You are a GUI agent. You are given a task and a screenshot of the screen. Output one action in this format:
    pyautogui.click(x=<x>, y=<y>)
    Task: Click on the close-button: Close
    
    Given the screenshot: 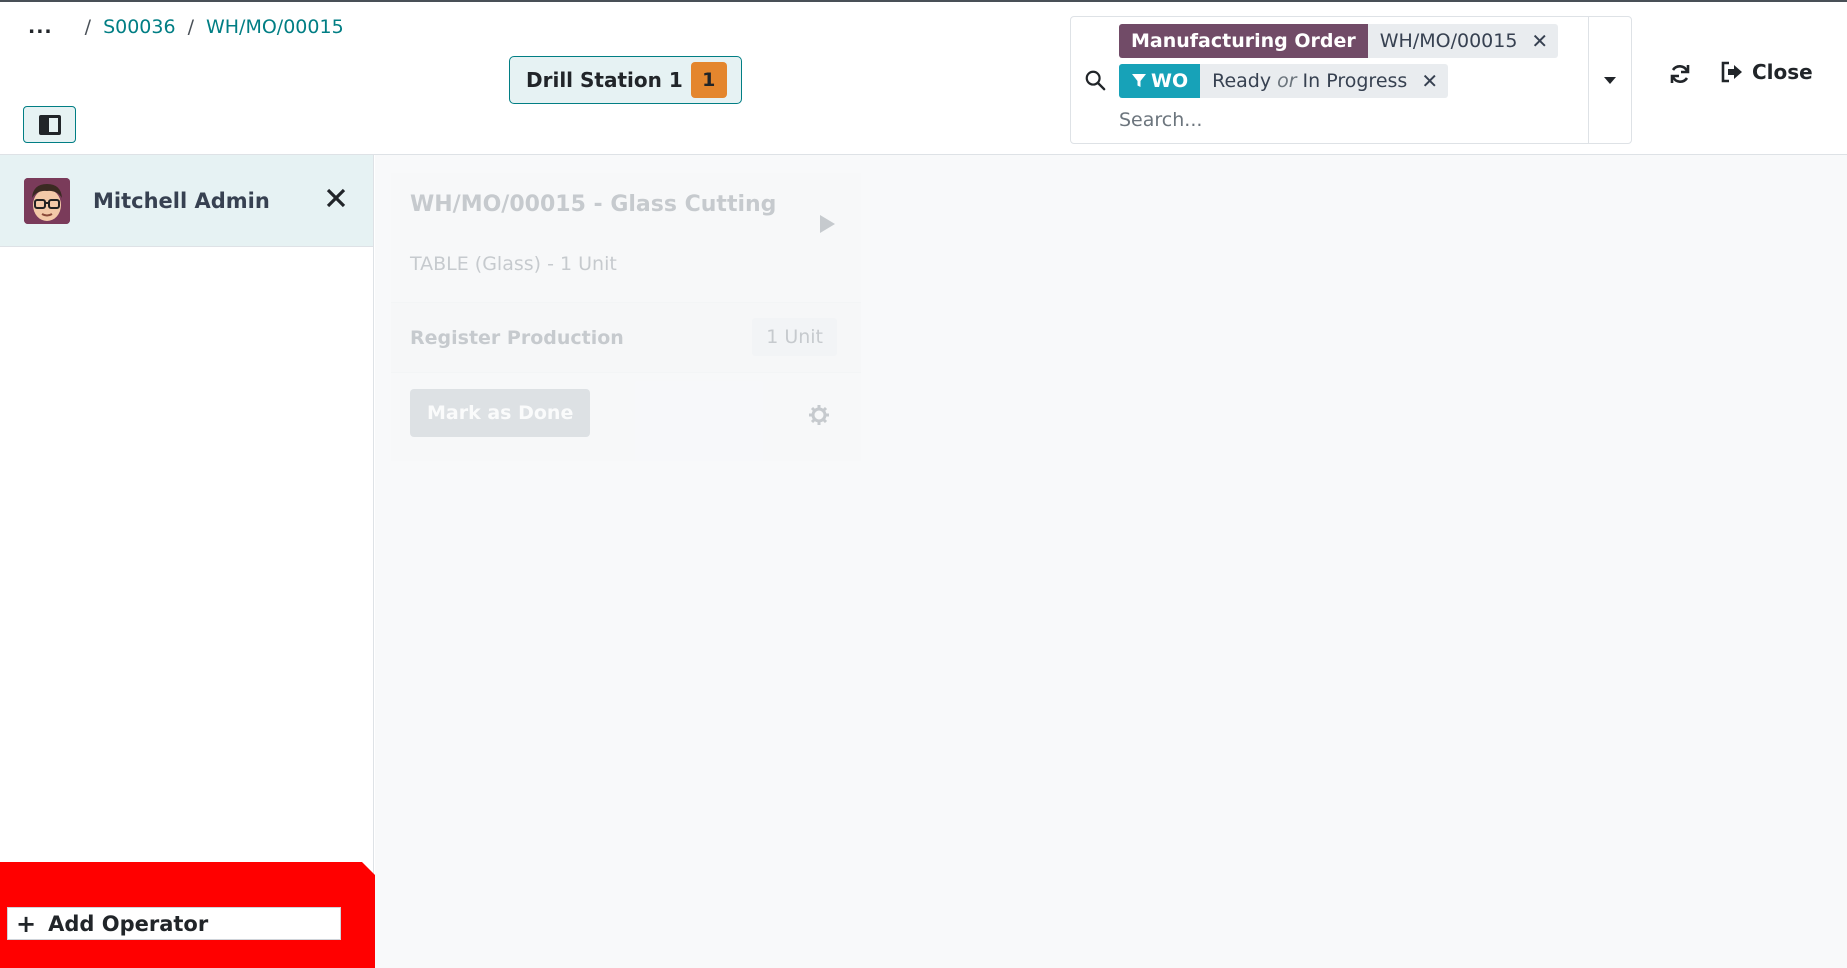 What is the action you would take?
    pyautogui.click(x=1766, y=72)
    